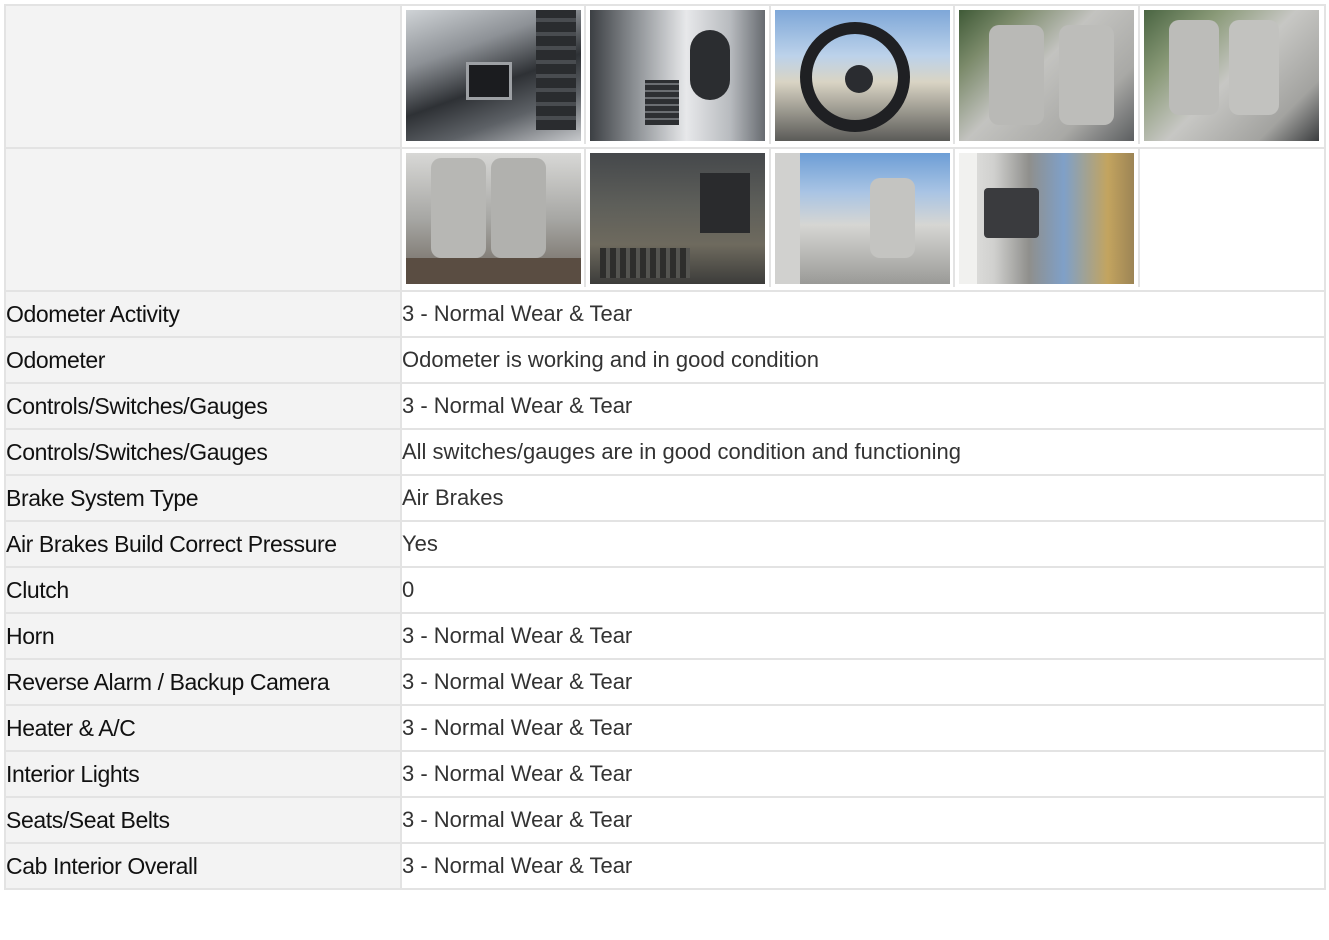 This screenshot has width=1329, height=940. Describe the element at coordinates (203, 360) in the screenshot. I see `row-label: Odometer` at that location.